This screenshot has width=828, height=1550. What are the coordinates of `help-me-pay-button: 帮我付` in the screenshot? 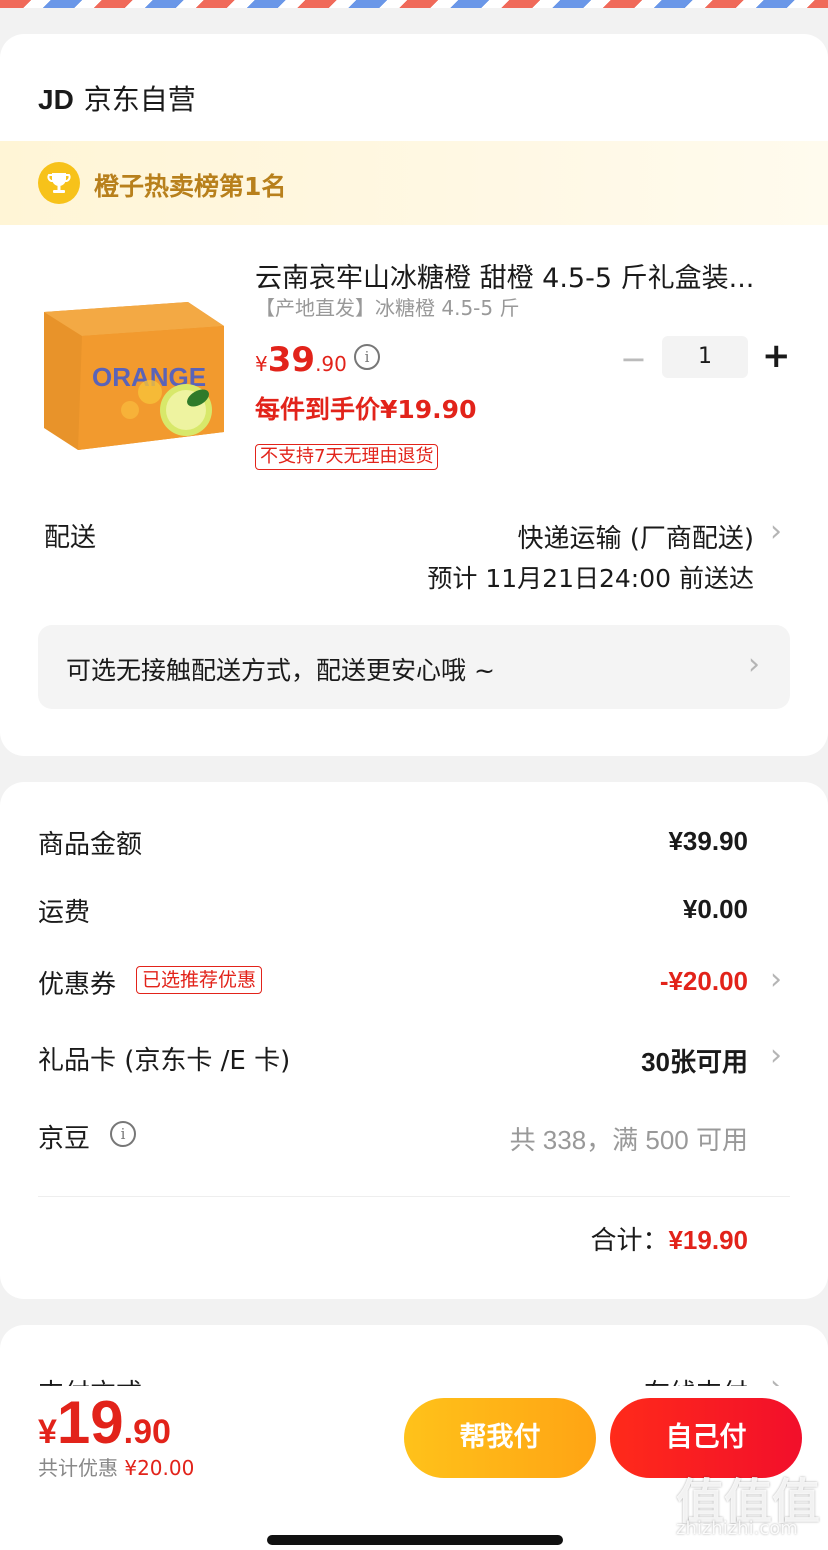 It's located at (500, 1438).